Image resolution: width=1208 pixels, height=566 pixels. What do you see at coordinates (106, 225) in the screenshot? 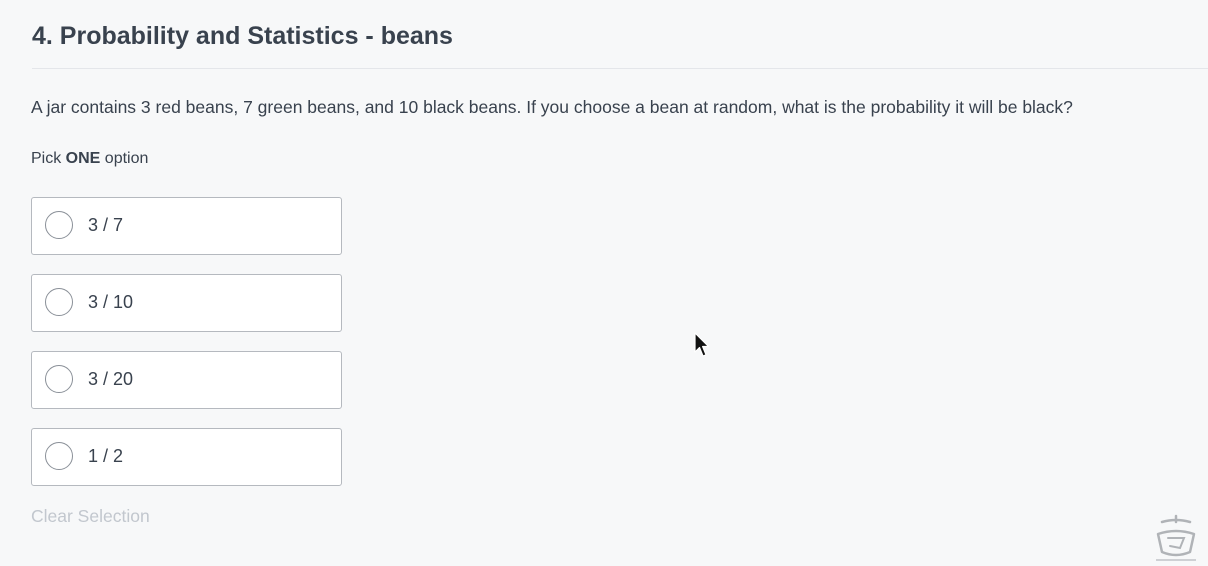
I see `option-label: 3 / 7` at bounding box center [106, 225].